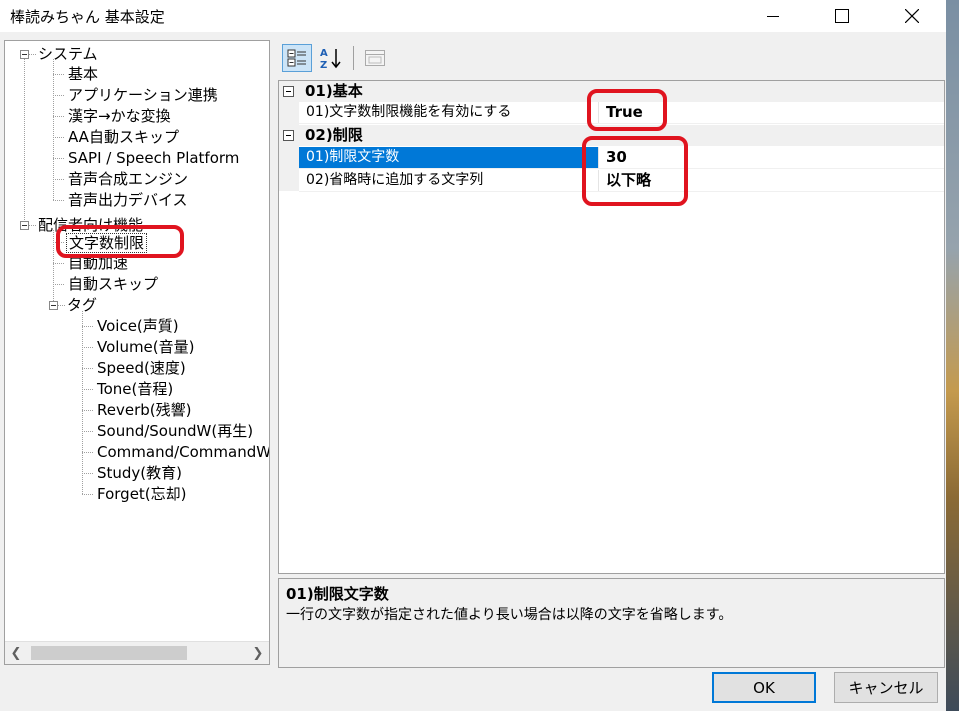 Image resolution: width=959 pixels, height=711 pixels. What do you see at coordinates (183, 452) in the screenshot?
I see `tree-node-tag-command: Command/CommandW` at bounding box center [183, 452].